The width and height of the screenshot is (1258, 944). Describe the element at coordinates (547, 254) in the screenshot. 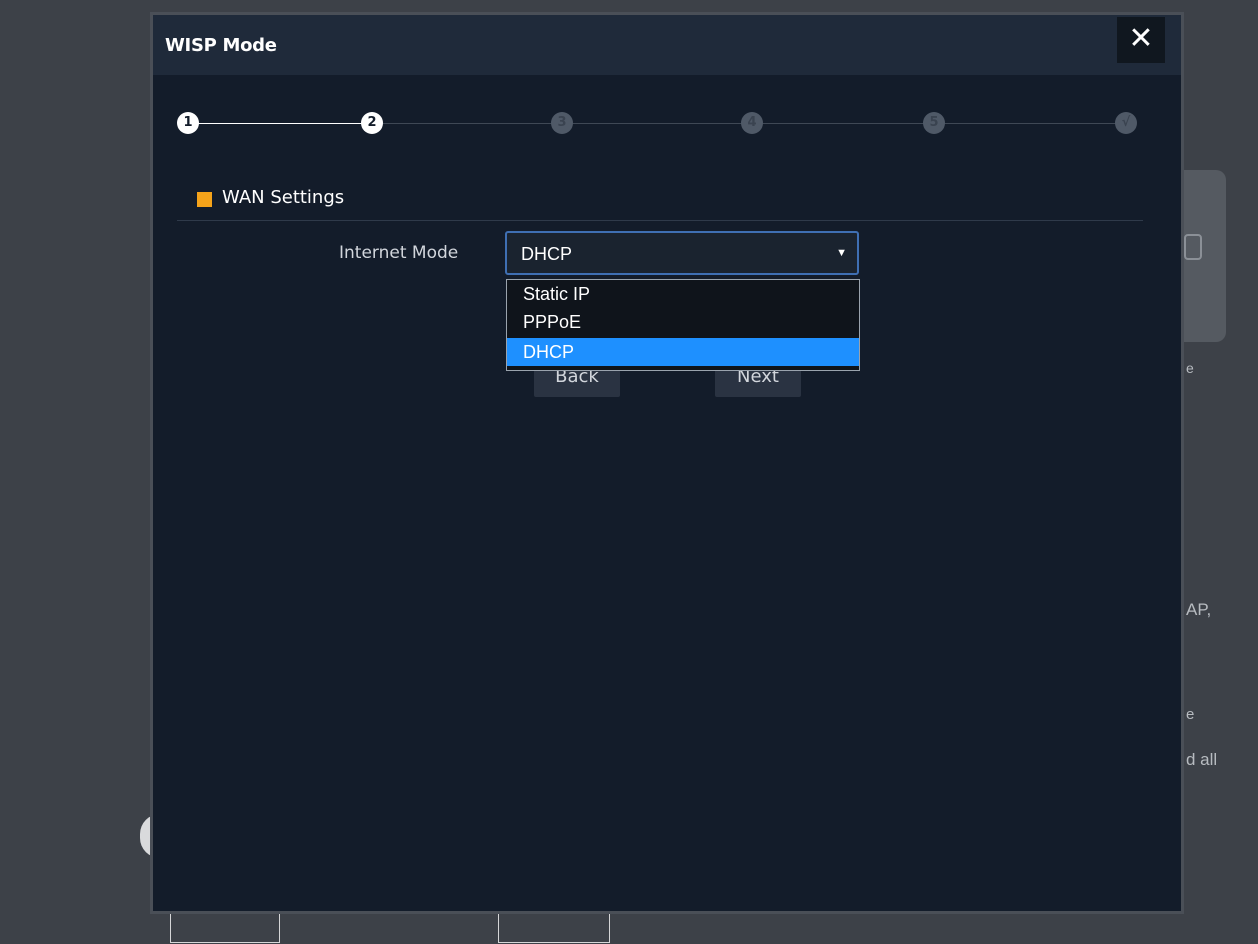

I see `select-value: DHCP` at that location.